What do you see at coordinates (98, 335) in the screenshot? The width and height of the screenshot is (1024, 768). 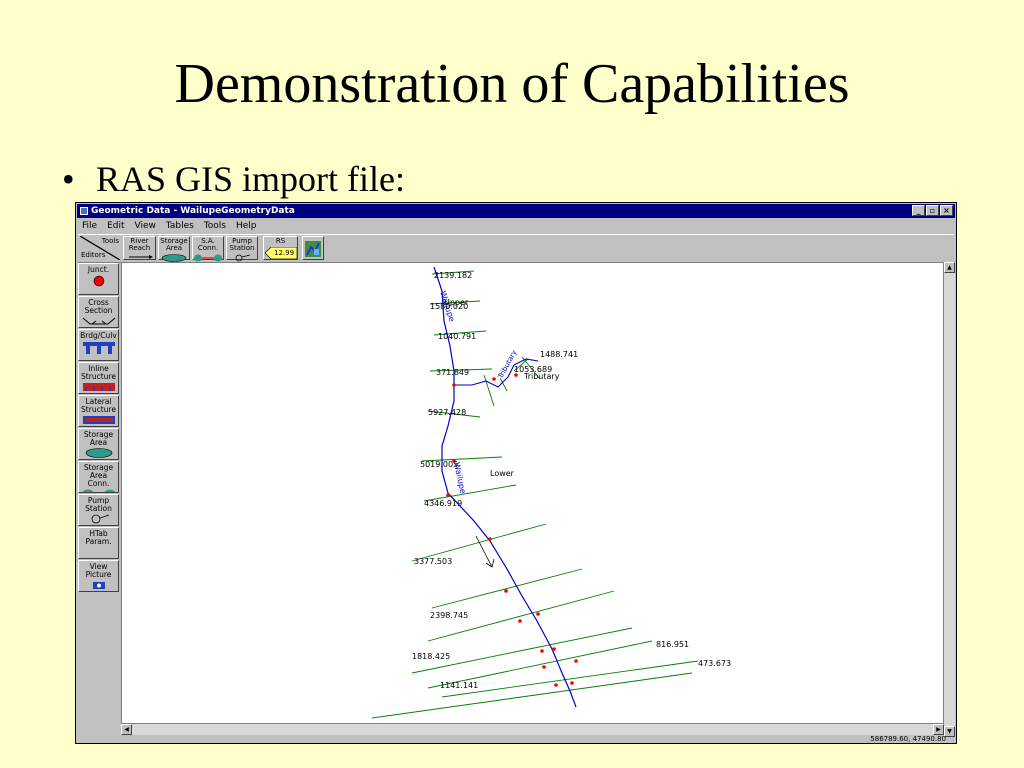 I see `editor-label: Brdg/Culv` at bounding box center [98, 335].